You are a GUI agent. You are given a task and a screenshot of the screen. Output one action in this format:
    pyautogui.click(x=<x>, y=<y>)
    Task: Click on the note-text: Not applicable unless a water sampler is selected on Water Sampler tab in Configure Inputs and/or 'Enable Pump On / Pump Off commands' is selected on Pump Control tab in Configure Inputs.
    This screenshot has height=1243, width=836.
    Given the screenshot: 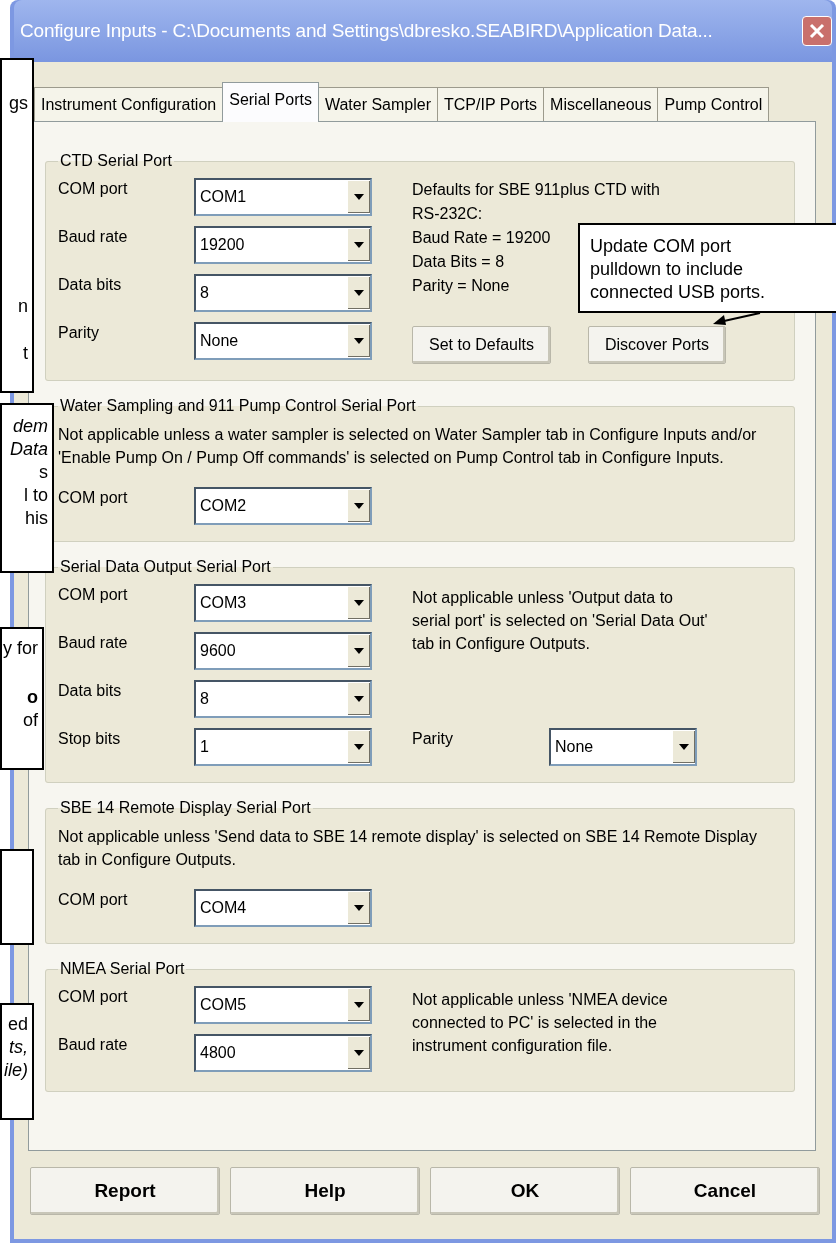 What is the action you would take?
    pyautogui.click(x=408, y=446)
    